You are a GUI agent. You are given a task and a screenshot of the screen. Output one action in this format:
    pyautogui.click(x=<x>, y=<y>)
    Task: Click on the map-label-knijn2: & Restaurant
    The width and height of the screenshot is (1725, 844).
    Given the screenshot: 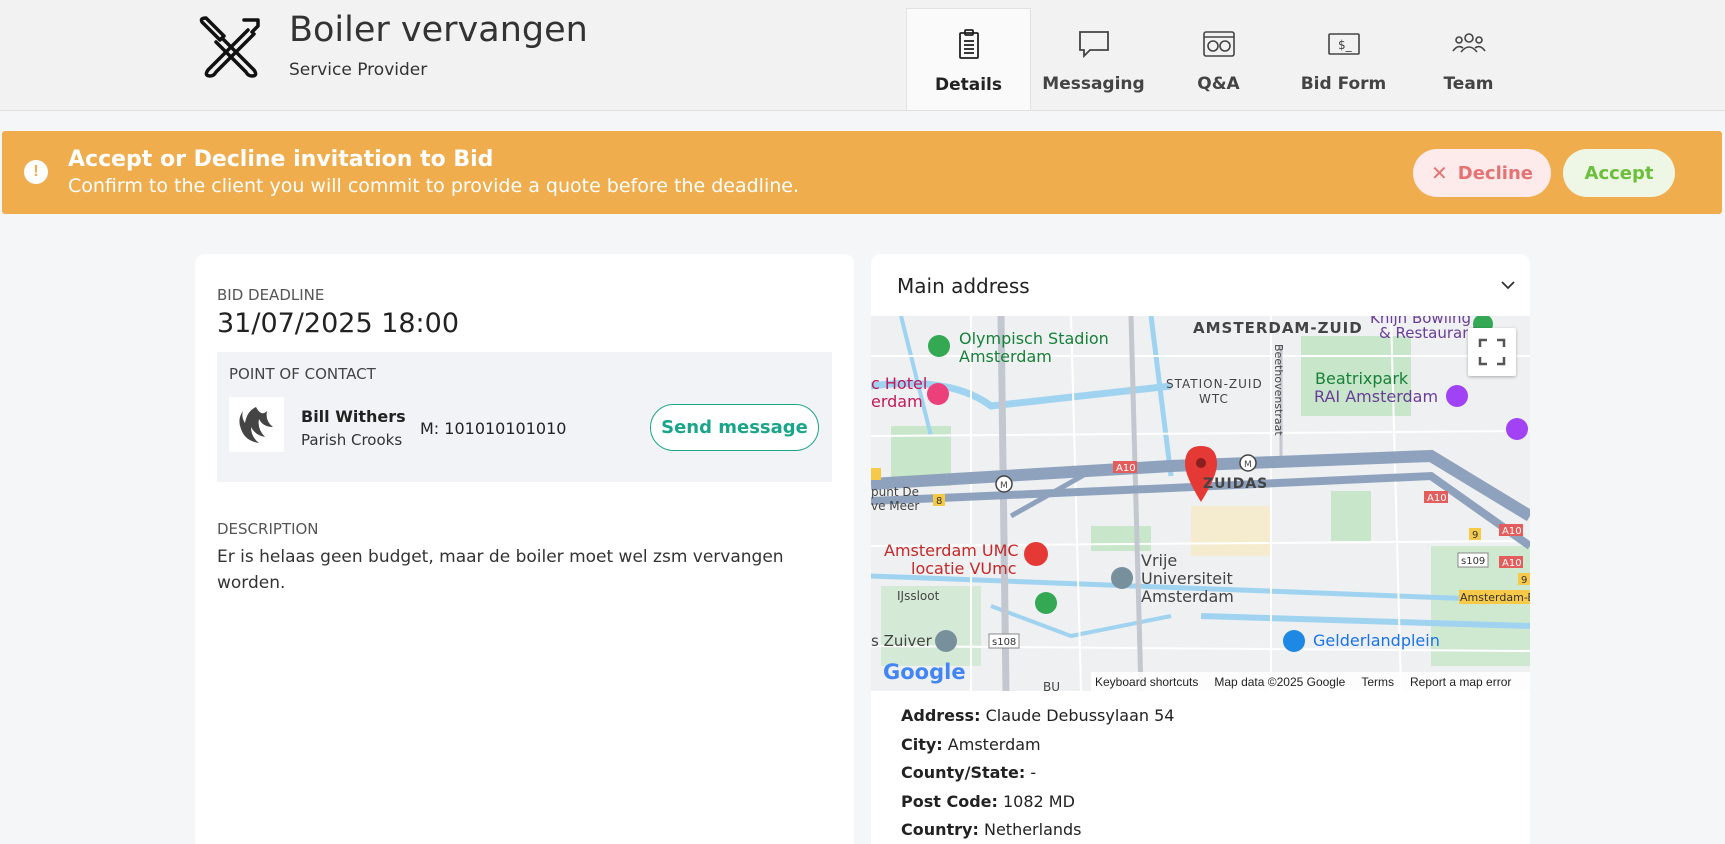 What is the action you would take?
    pyautogui.click(x=1428, y=333)
    